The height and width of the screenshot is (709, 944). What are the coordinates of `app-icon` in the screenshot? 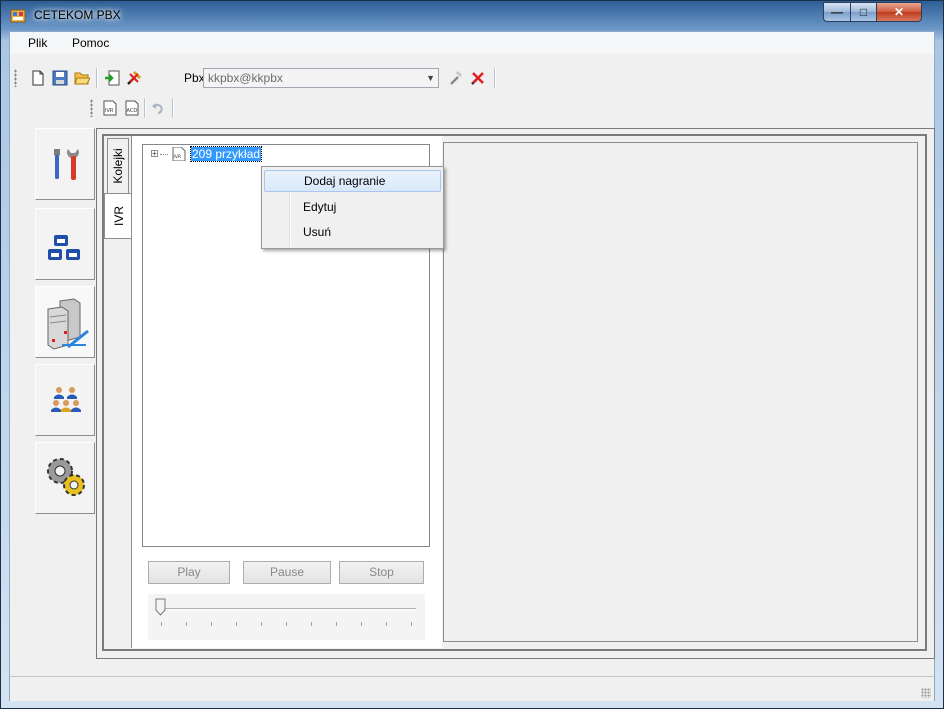 It's located at (18, 16).